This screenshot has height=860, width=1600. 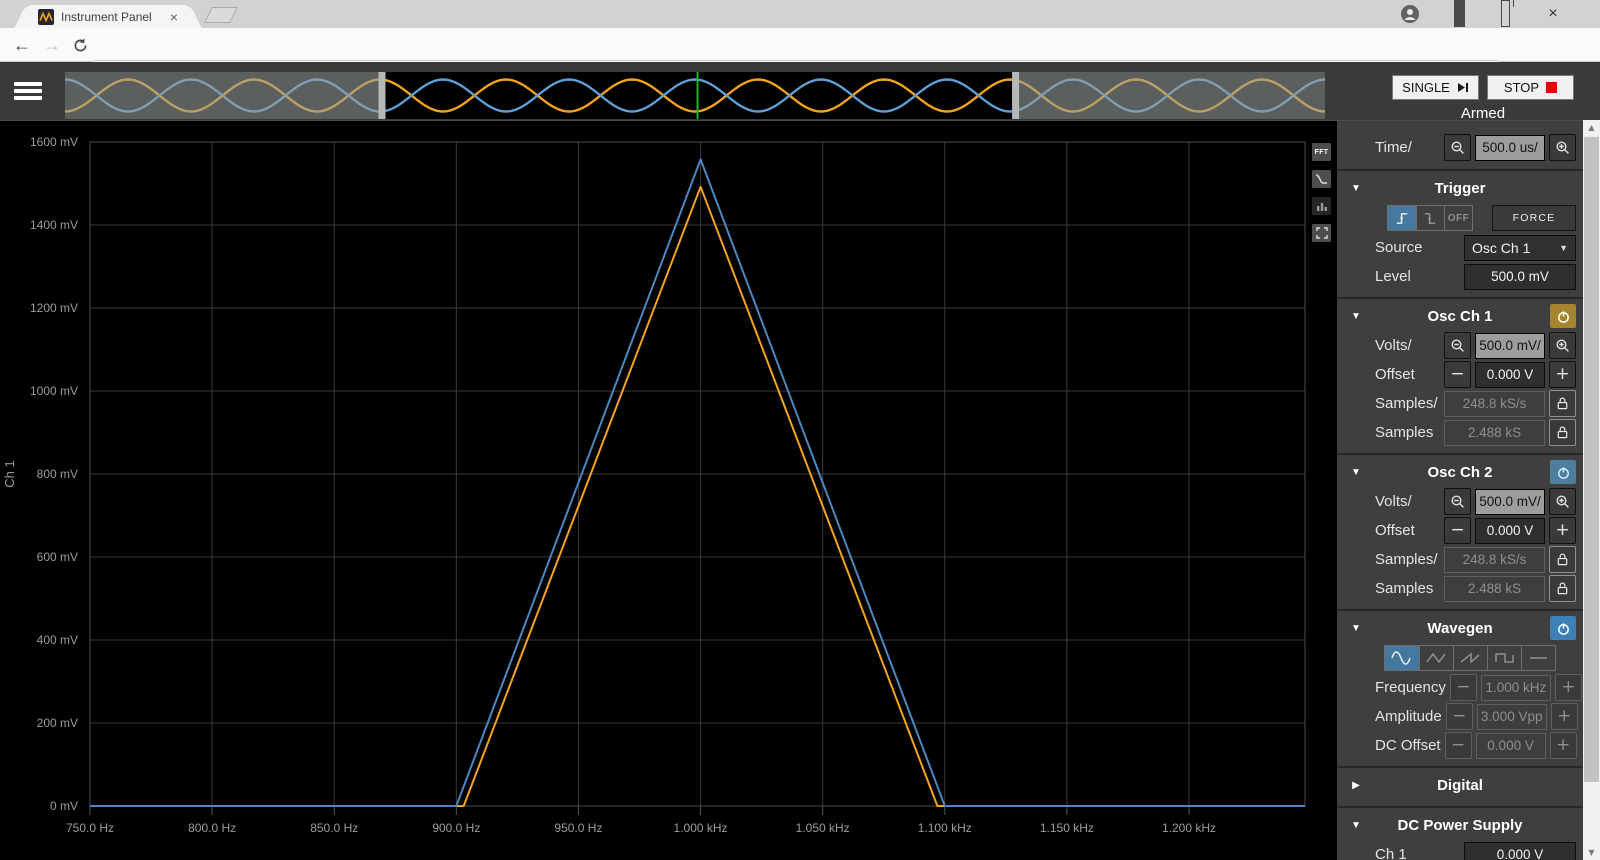 I want to click on sine-wave-button, so click(x=1402, y=658).